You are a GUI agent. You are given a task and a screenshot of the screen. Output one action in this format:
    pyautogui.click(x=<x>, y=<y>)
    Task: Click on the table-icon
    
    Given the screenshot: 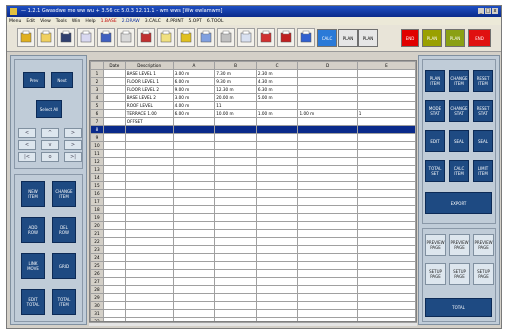 What is the action you would take?
    pyautogui.click(x=226, y=37)
    